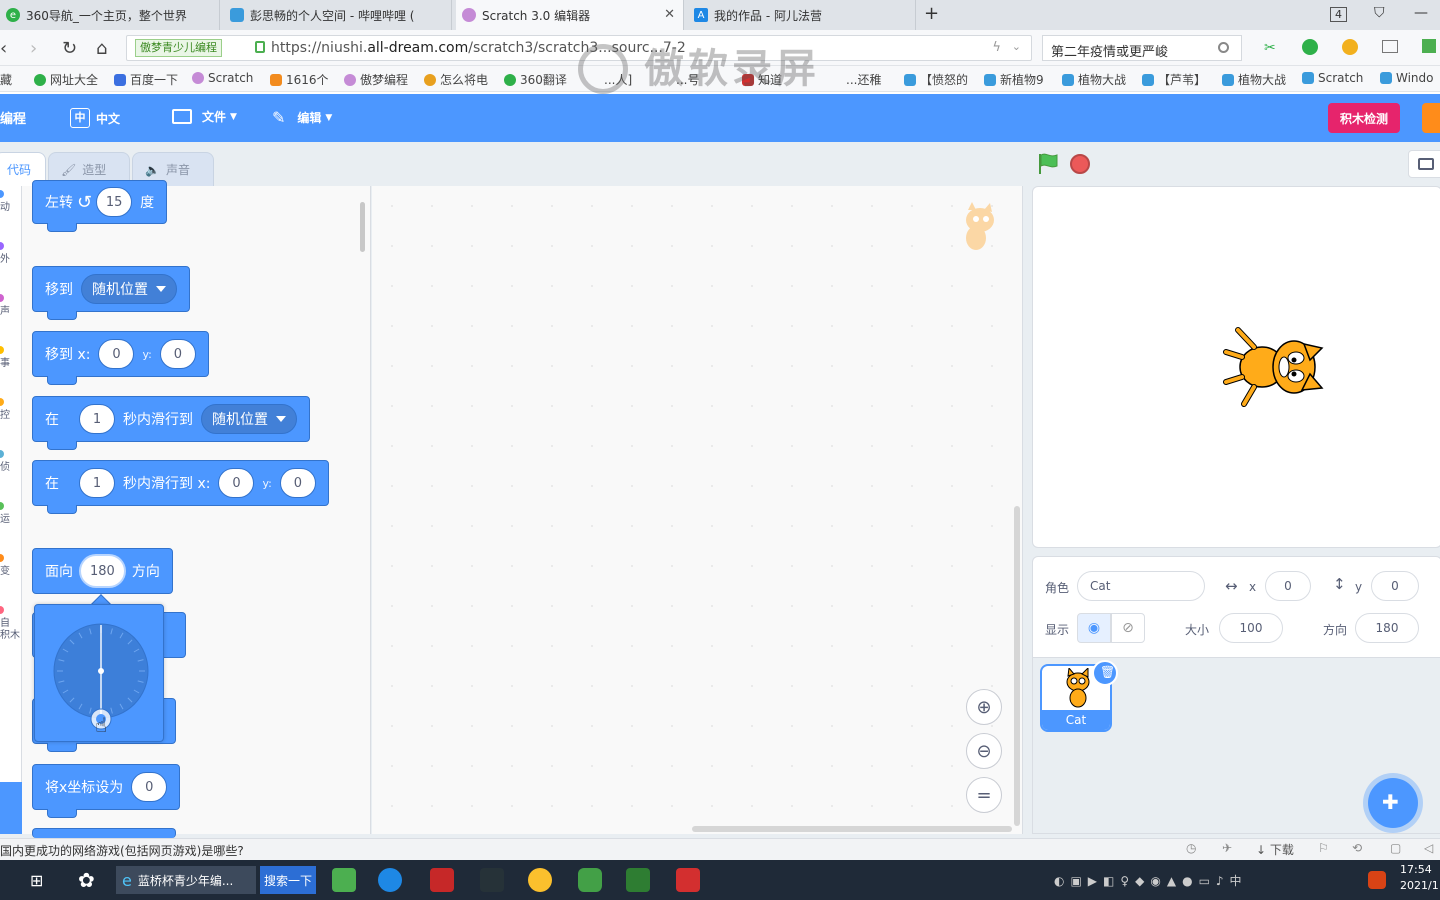 The width and height of the screenshot is (1440, 900). What do you see at coordinates (984, 707) in the screenshot?
I see `zoom-in-button: ⊕` at bounding box center [984, 707].